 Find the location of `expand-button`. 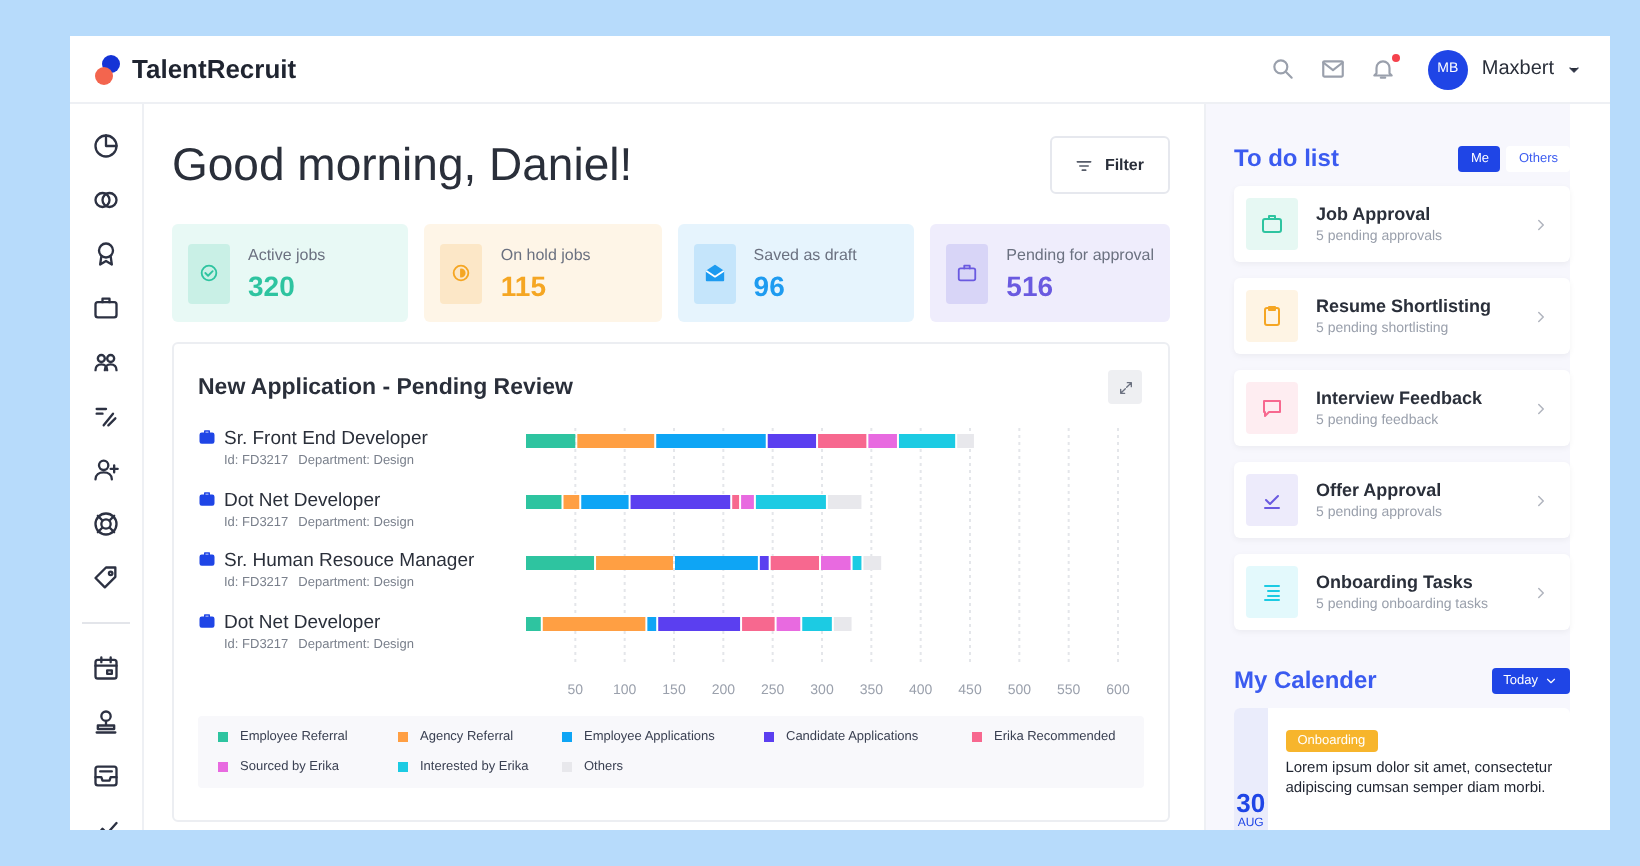

expand-button is located at coordinates (1125, 387).